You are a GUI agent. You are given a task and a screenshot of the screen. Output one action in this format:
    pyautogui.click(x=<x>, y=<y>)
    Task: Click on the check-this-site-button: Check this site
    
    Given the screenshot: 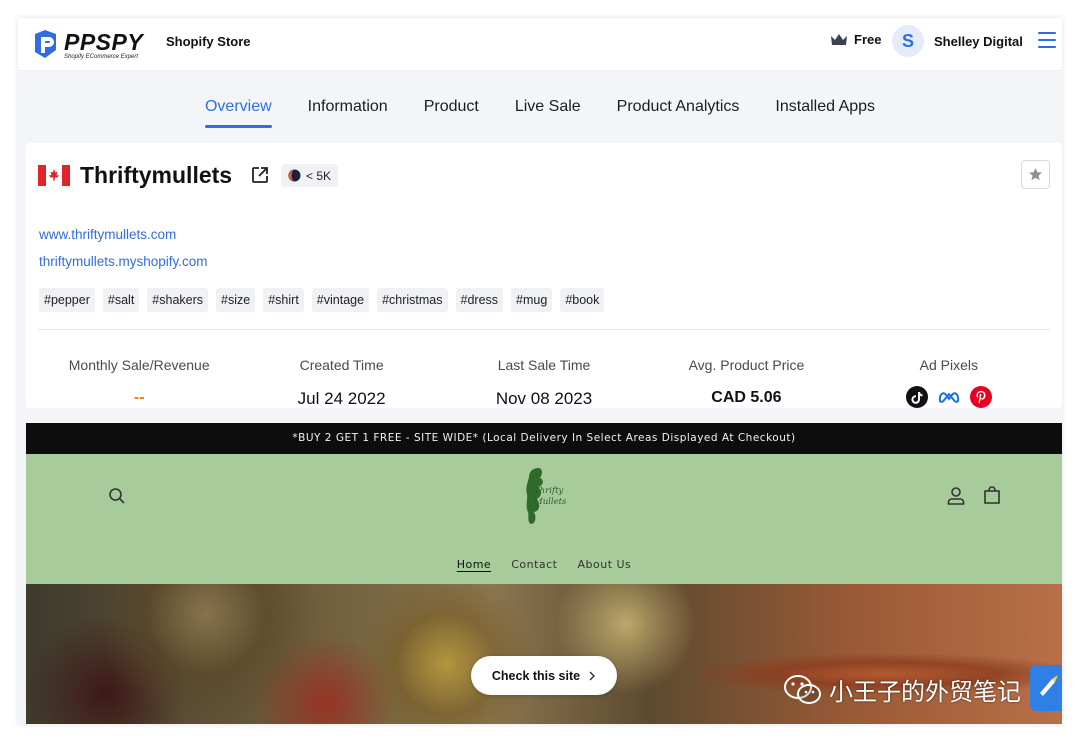 What is the action you would take?
    pyautogui.click(x=544, y=675)
    